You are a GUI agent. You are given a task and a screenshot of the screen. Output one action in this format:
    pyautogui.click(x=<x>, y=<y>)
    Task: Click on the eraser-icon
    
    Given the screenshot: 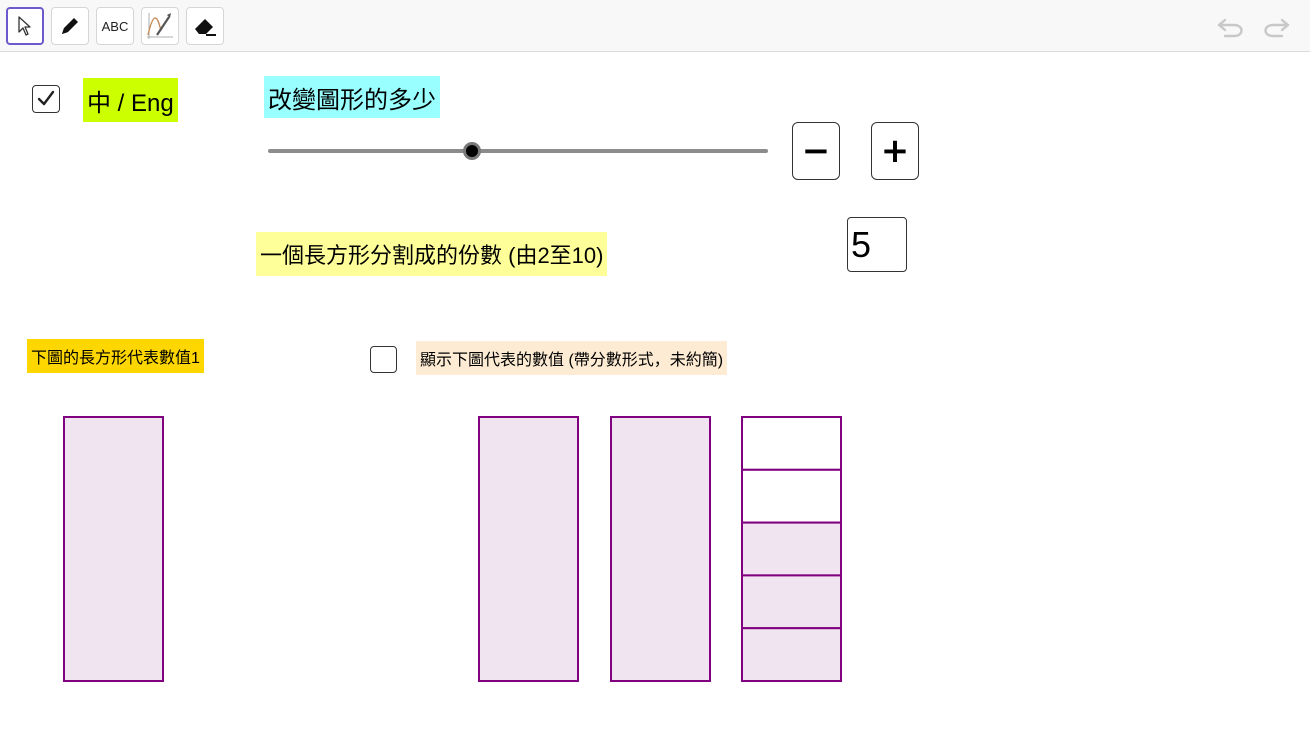 What is the action you would take?
    pyautogui.click(x=205, y=27)
    